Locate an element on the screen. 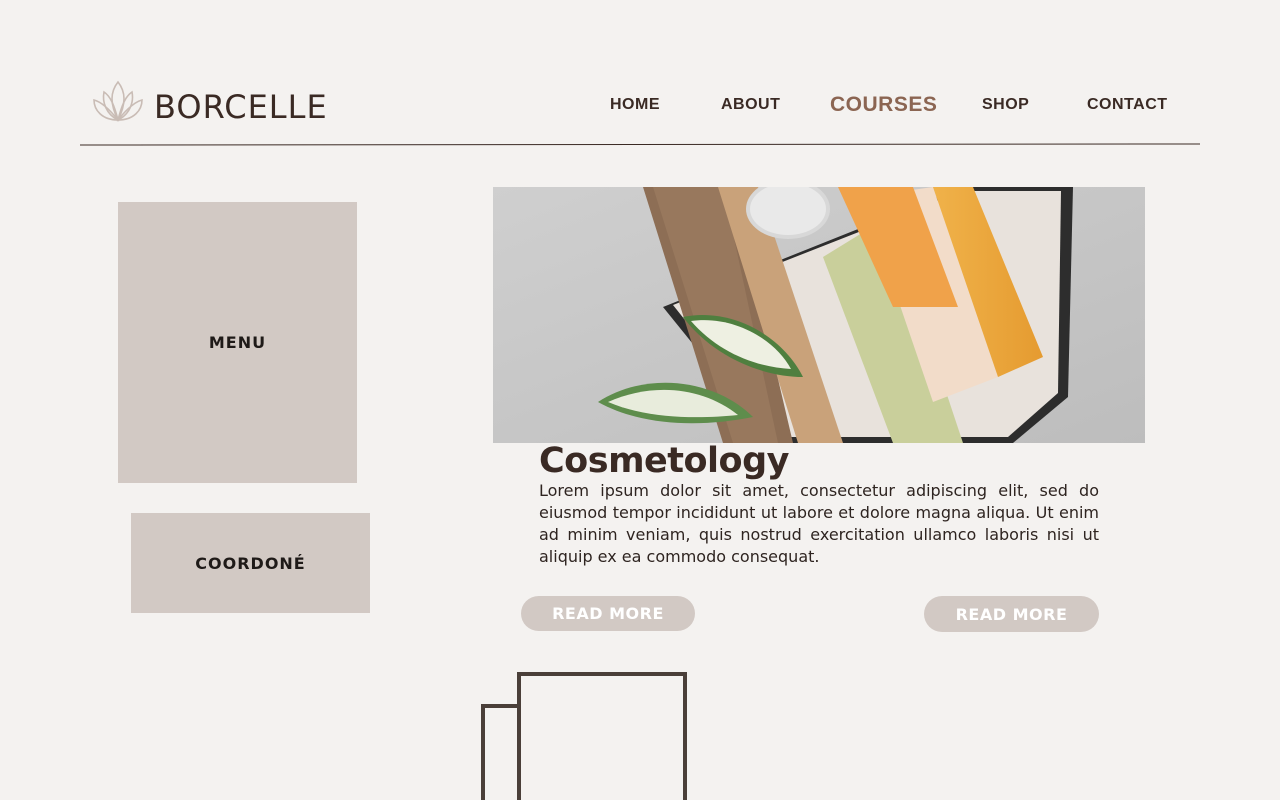  nav-shop: SHOP is located at coordinates (1005, 105).